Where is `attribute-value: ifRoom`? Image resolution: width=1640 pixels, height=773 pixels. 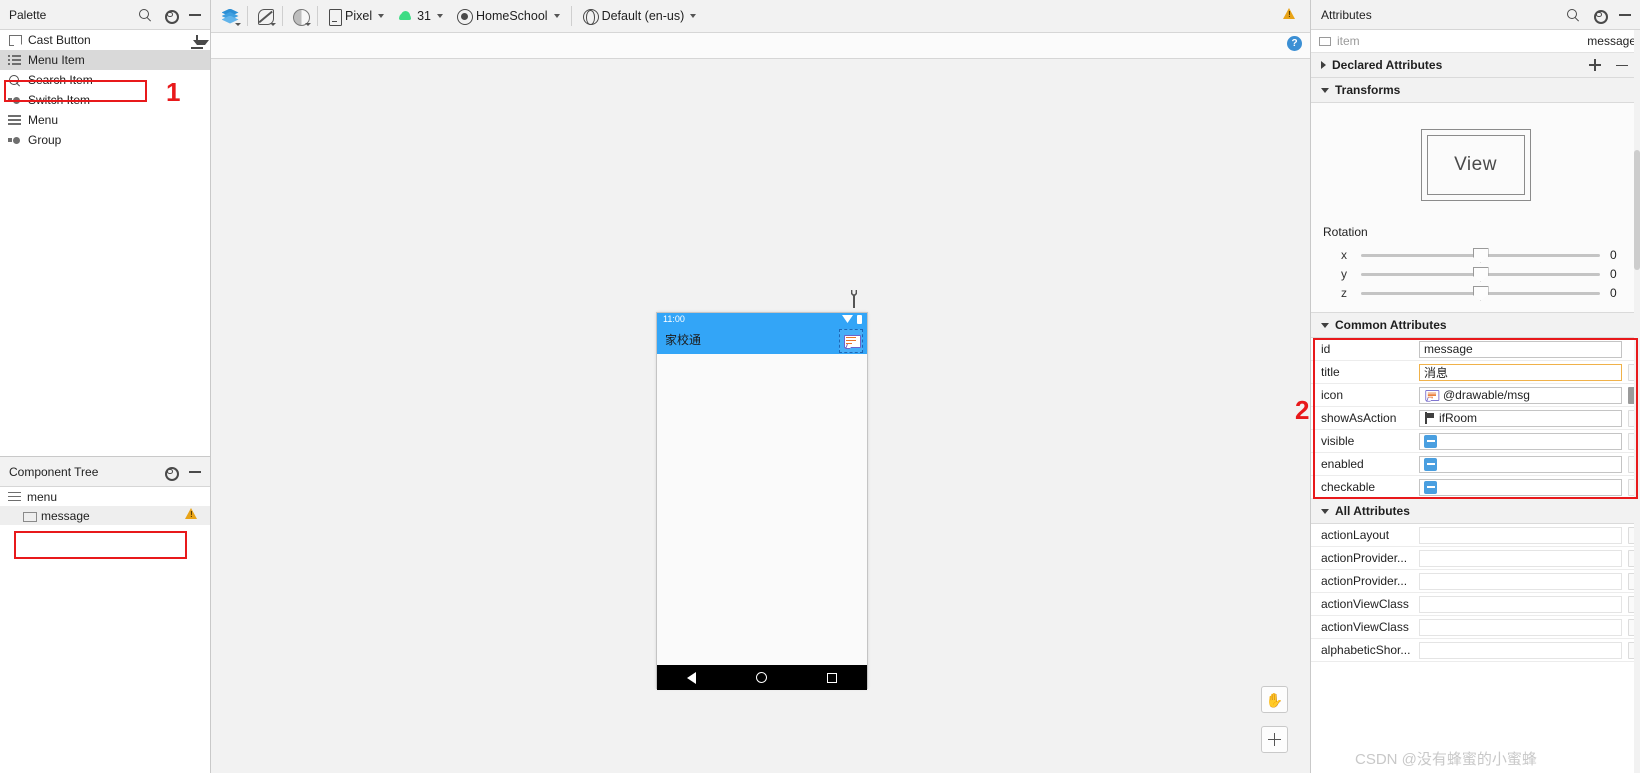
attribute-value: ifRoom is located at coordinates (1458, 418).